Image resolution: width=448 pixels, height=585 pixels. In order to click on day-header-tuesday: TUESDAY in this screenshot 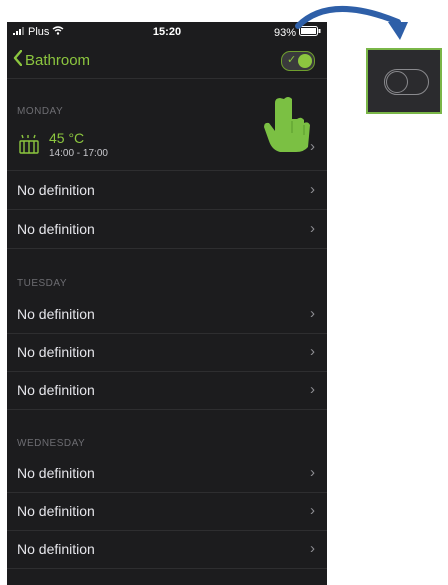, I will do `click(42, 283)`.